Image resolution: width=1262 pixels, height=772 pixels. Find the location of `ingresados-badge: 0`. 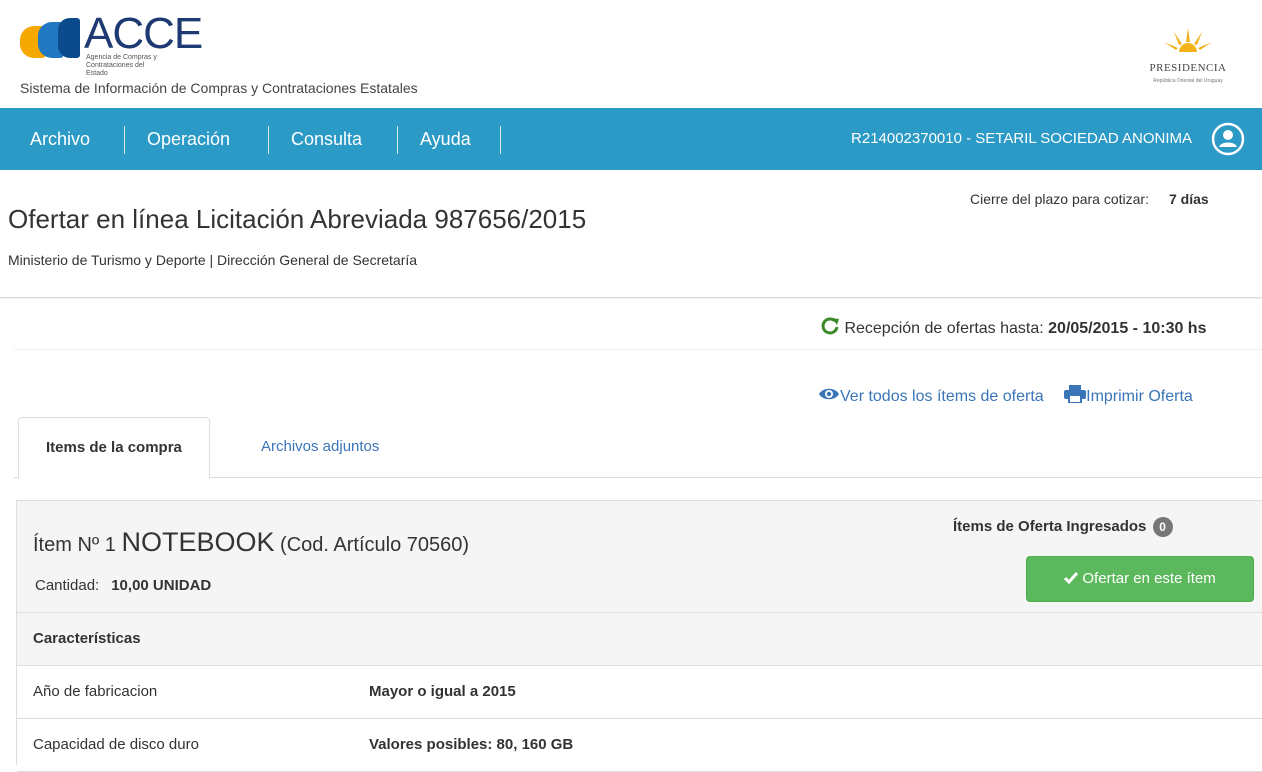

ingresados-badge: 0 is located at coordinates (1162, 527).